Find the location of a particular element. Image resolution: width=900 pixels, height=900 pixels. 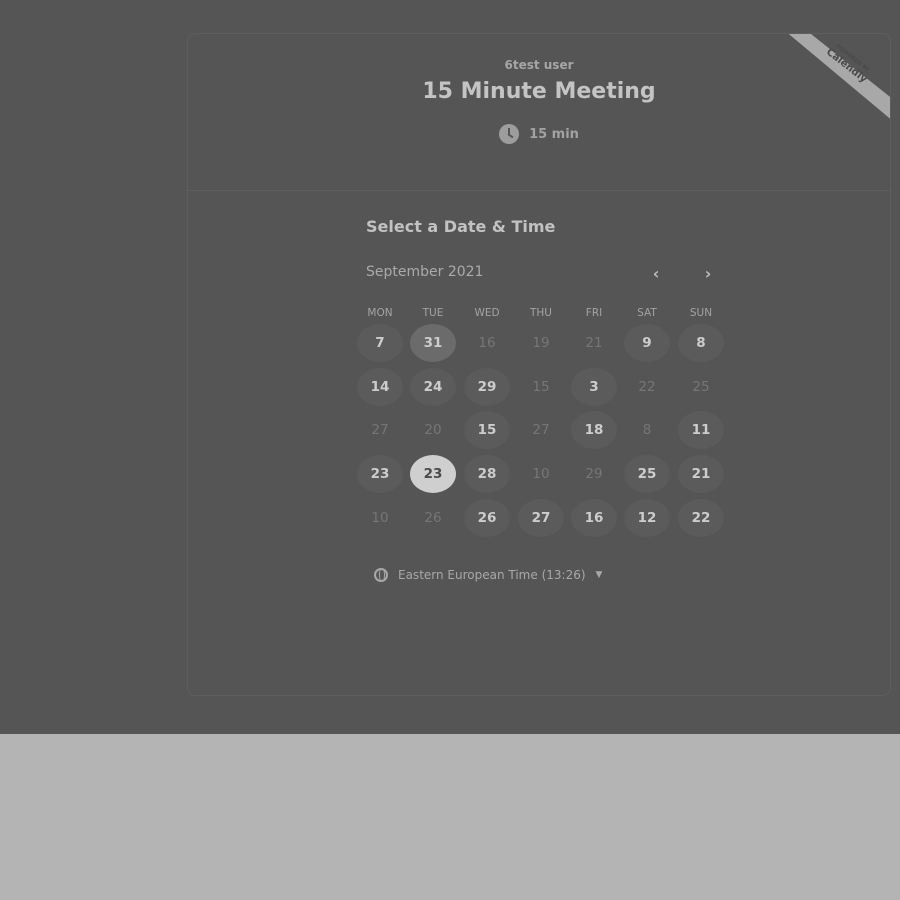

weekday-label-wed: WED is located at coordinates (487, 313).